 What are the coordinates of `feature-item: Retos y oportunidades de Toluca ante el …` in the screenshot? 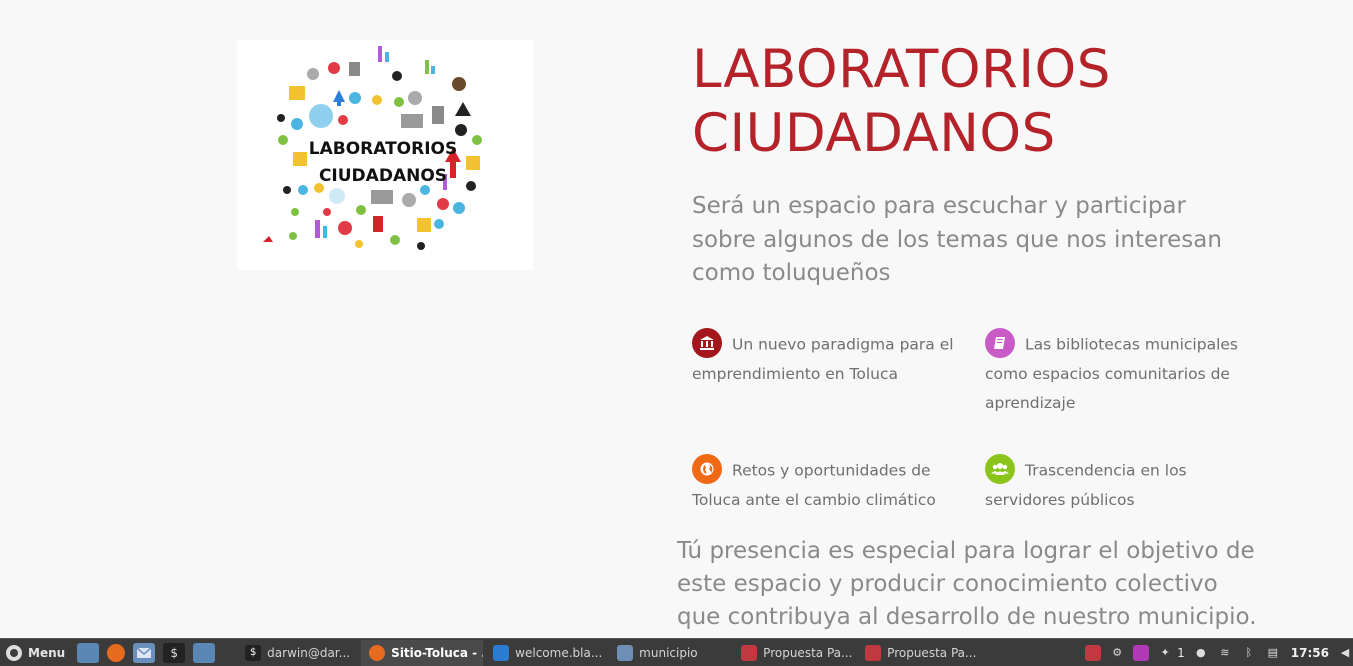 It's located at (824, 484).